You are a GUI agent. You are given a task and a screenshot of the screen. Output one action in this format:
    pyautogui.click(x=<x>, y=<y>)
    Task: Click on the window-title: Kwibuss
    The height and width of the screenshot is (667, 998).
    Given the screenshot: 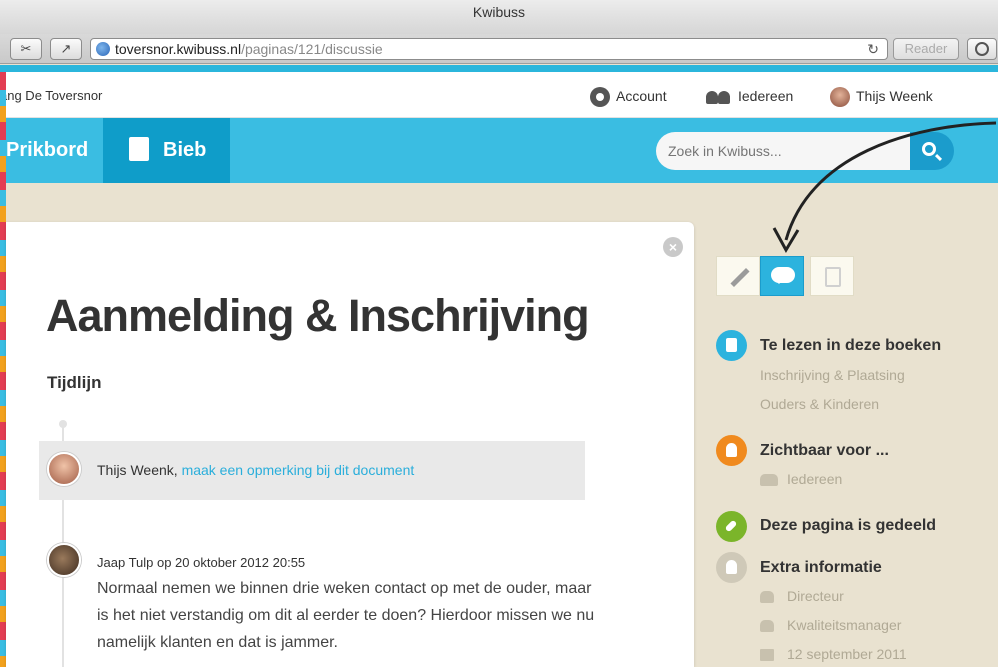 What is the action you would take?
    pyautogui.click(x=499, y=12)
    